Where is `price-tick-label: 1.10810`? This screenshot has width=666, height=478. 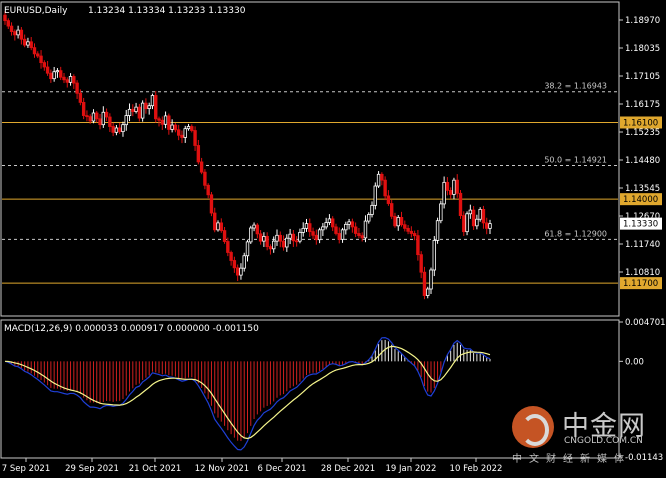 price-tick-label: 1.10810 is located at coordinates (642, 273).